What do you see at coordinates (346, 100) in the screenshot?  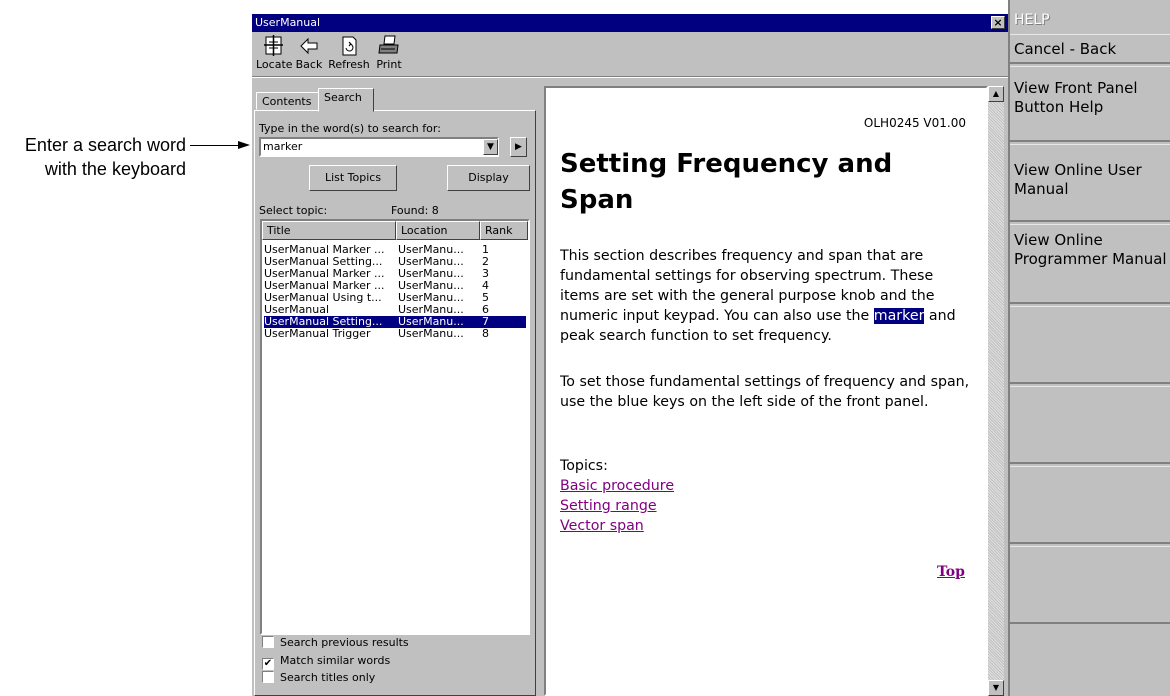 I see `tab-search: Search` at bounding box center [346, 100].